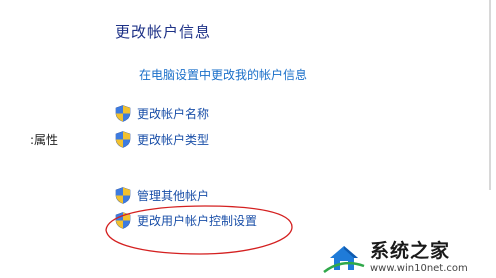 Image resolution: width=496 pixels, height=278 pixels. I want to click on change-uac-settings-link: 更改用户帐户控制设置, so click(186, 220).